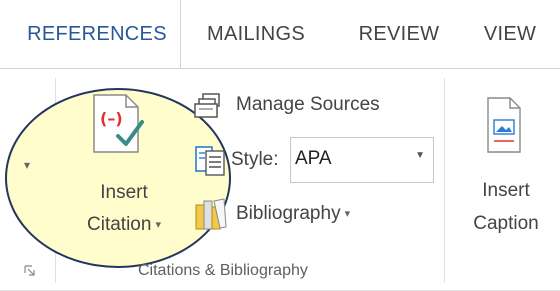 The height and width of the screenshot is (291, 560). I want to click on group-separator, so click(444, 180).